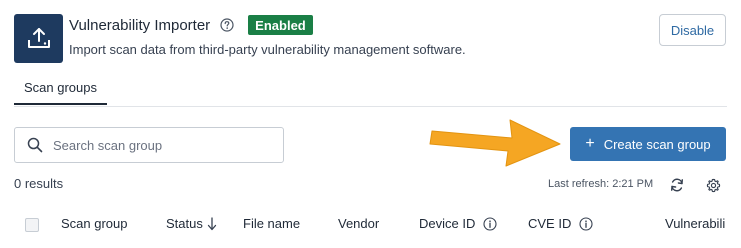 The height and width of the screenshot is (248, 741). I want to click on help-icon, so click(227, 25).